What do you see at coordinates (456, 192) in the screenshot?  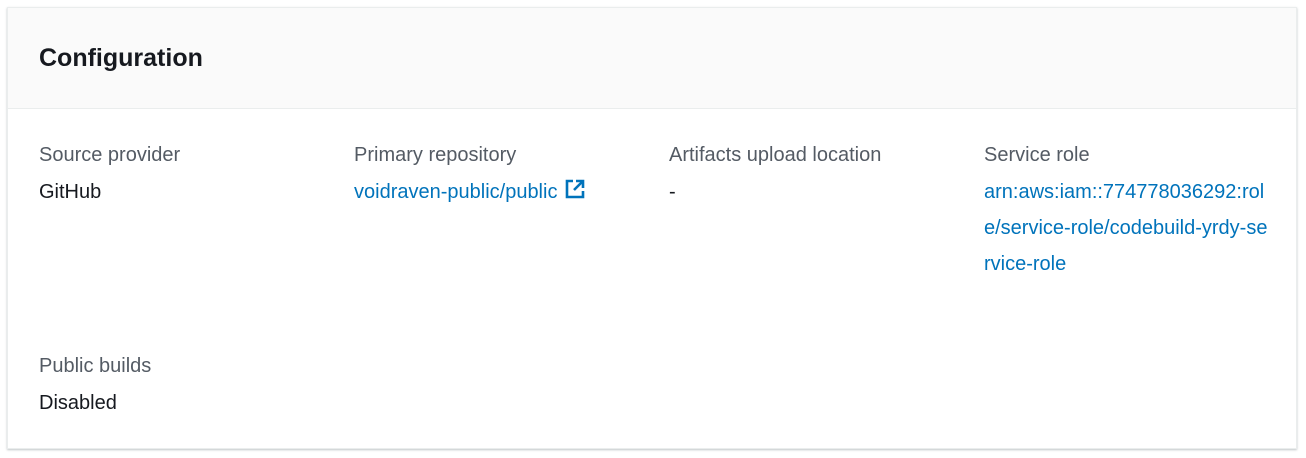 I see `primary-repository-link-text: voidraven-public/public` at bounding box center [456, 192].